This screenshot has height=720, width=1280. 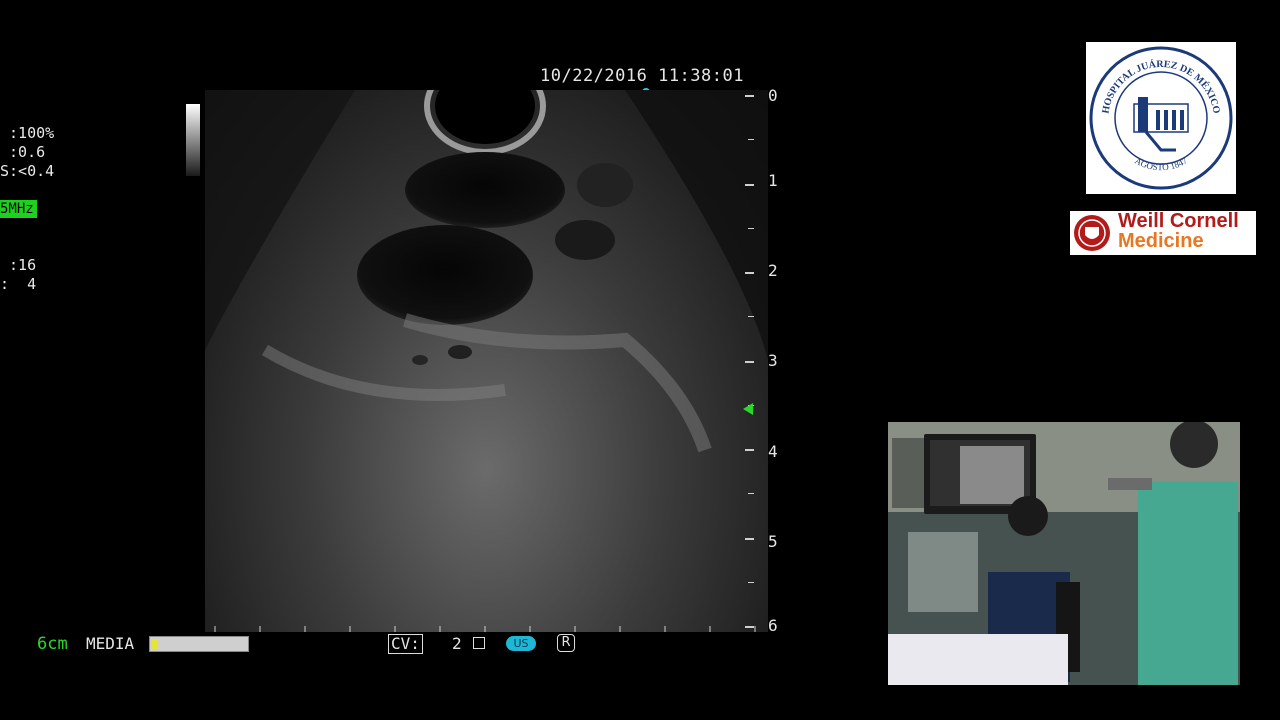 What do you see at coordinates (155, 644) in the screenshot?
I see `media-progress-fill` at bounding box center [155, 644].